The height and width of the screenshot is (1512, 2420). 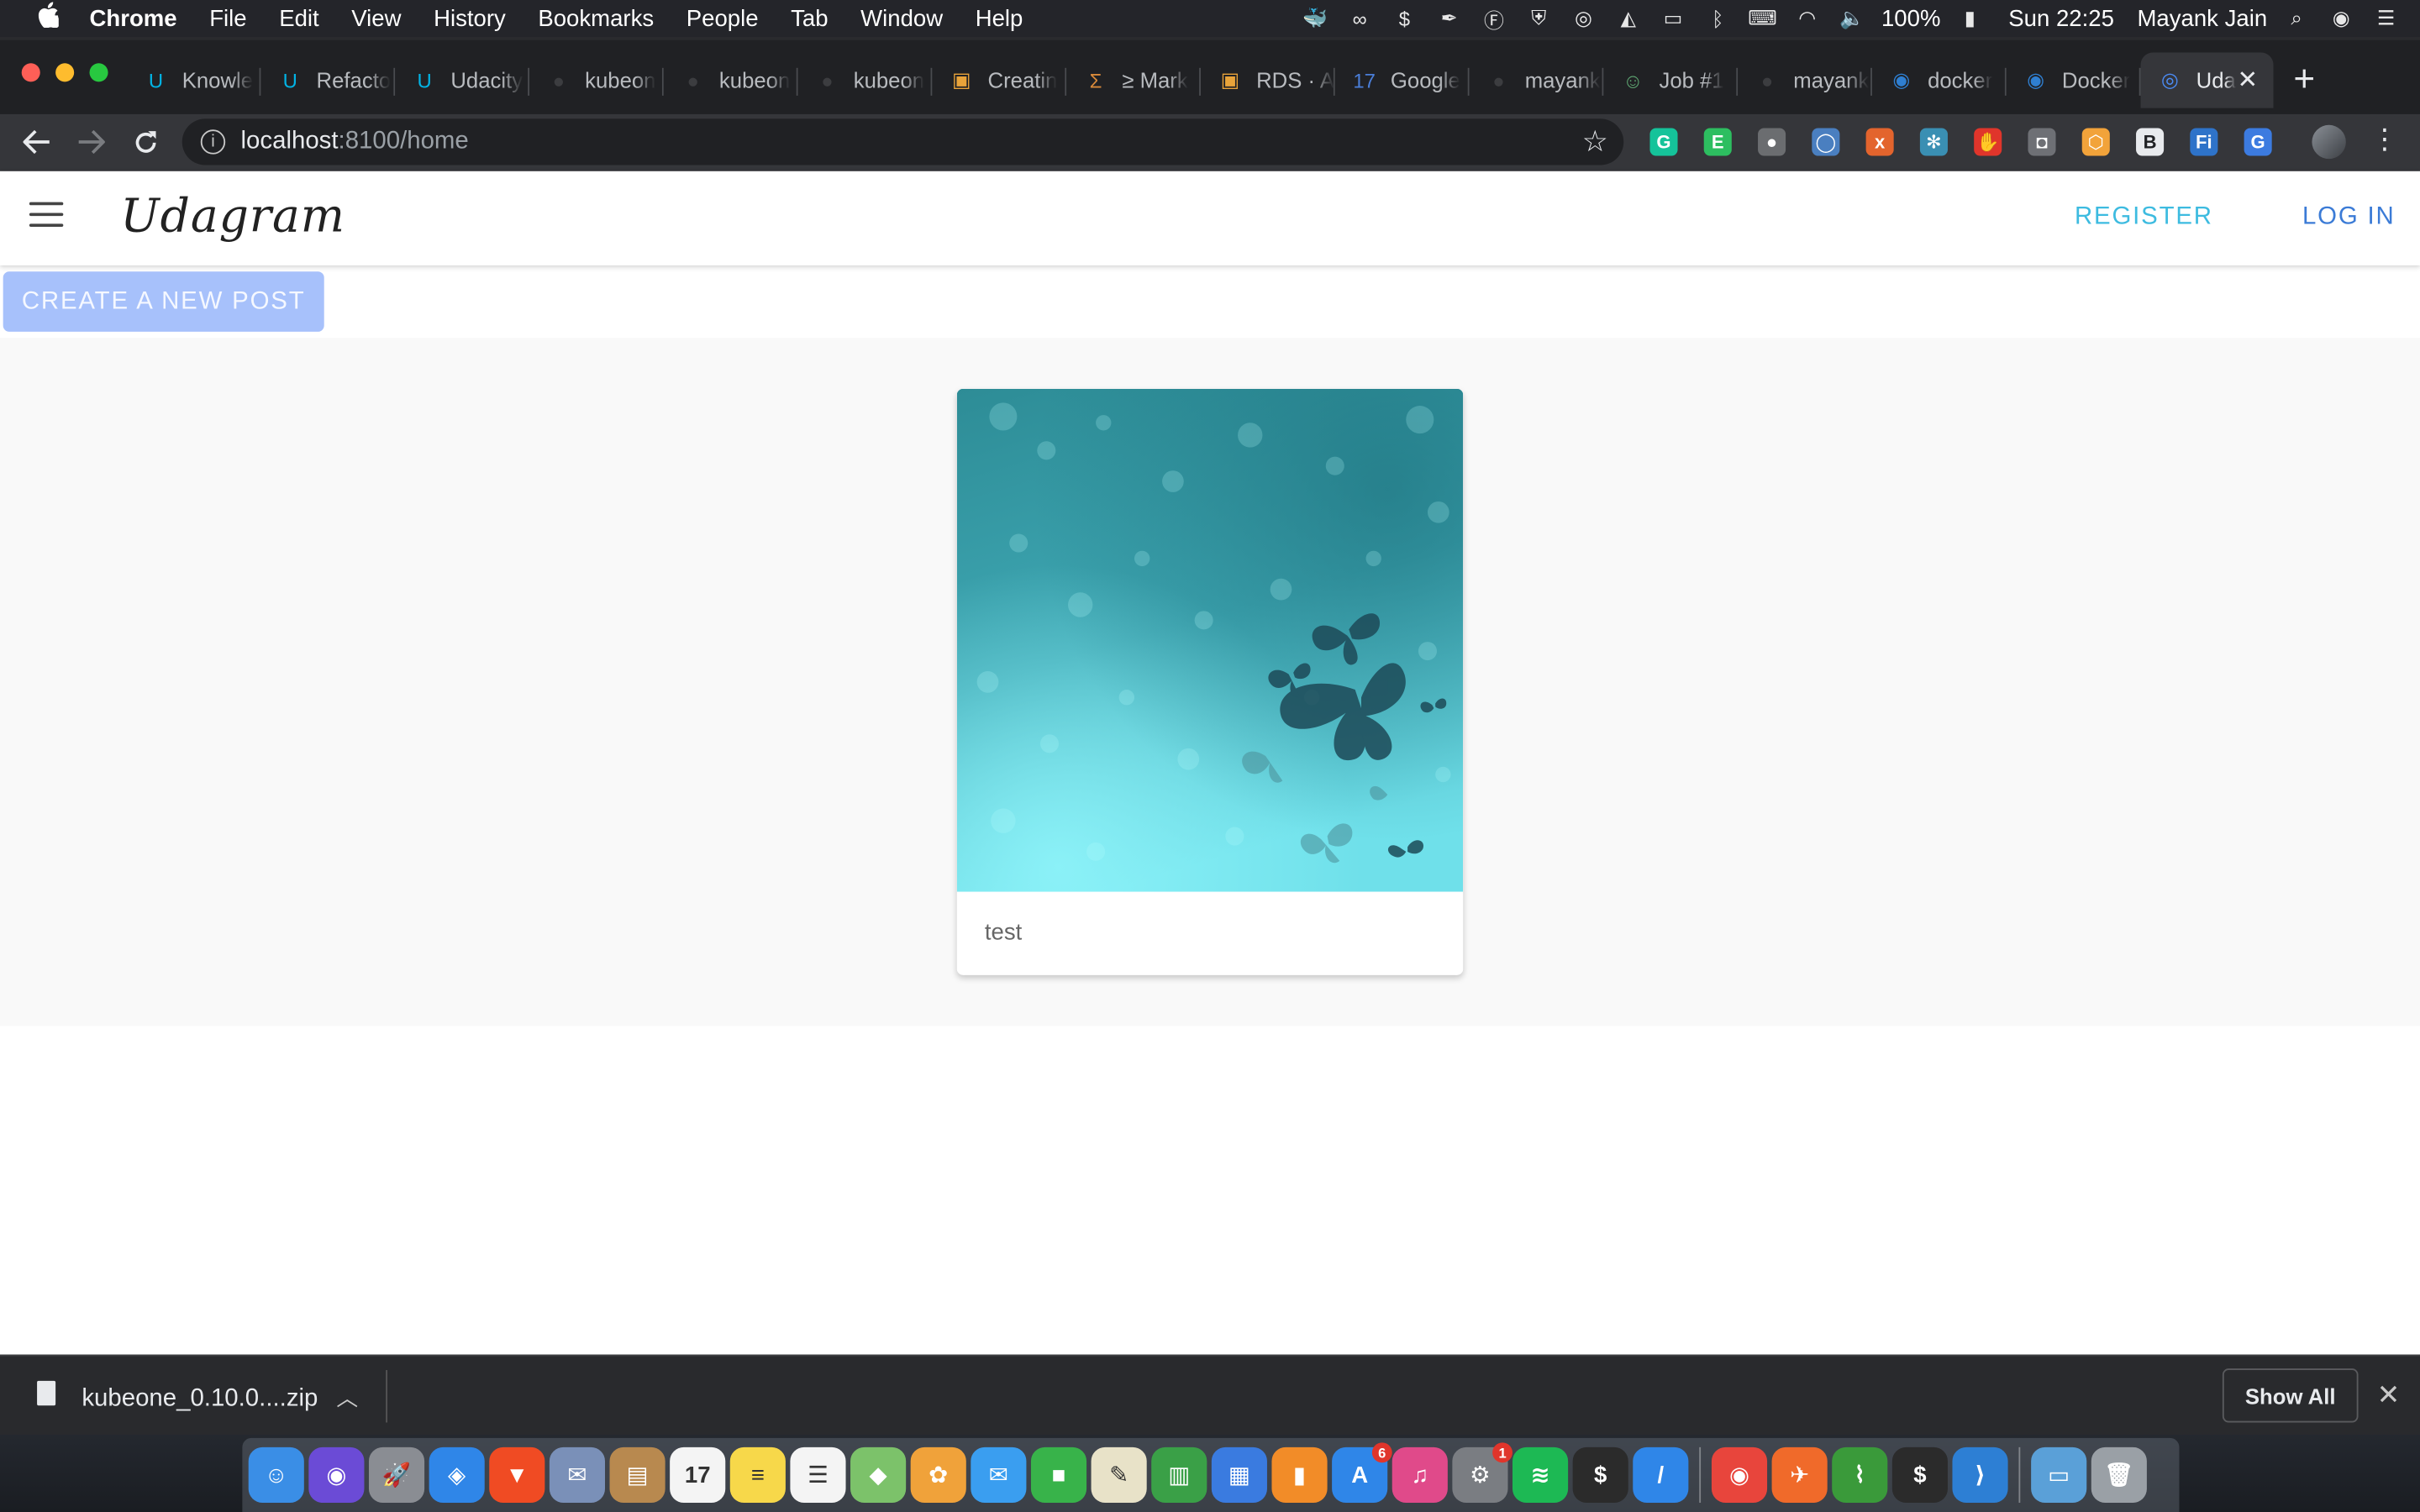 I want to click on show-all-downloads-button: Show All, so click(x=2290, y=1395).